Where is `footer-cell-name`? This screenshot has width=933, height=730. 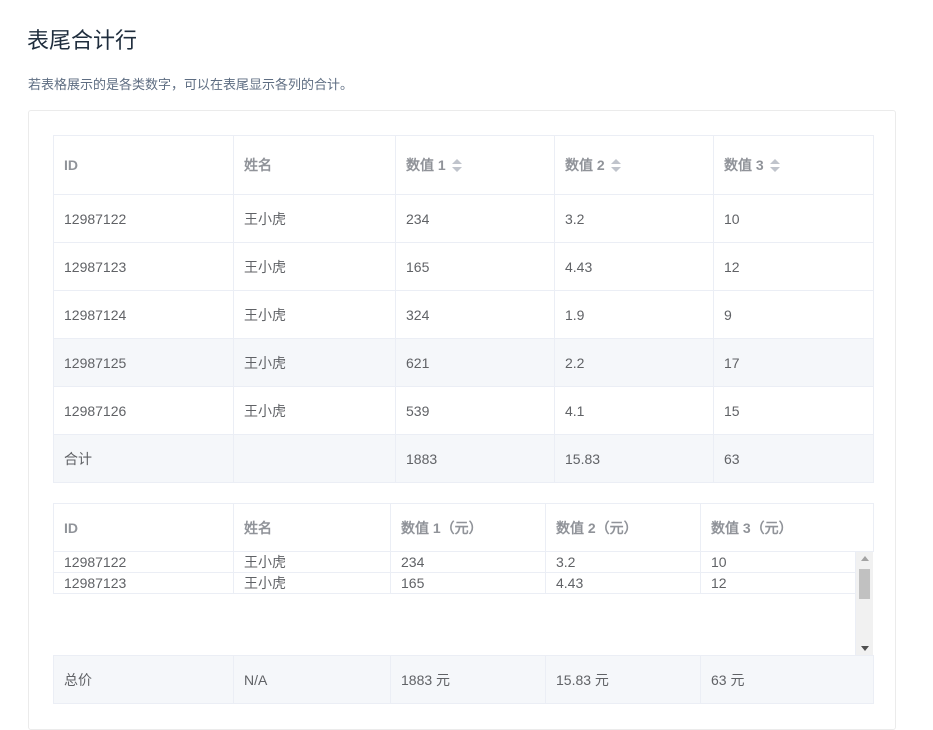 footer-cell-name is located at coordinates (314, 458).